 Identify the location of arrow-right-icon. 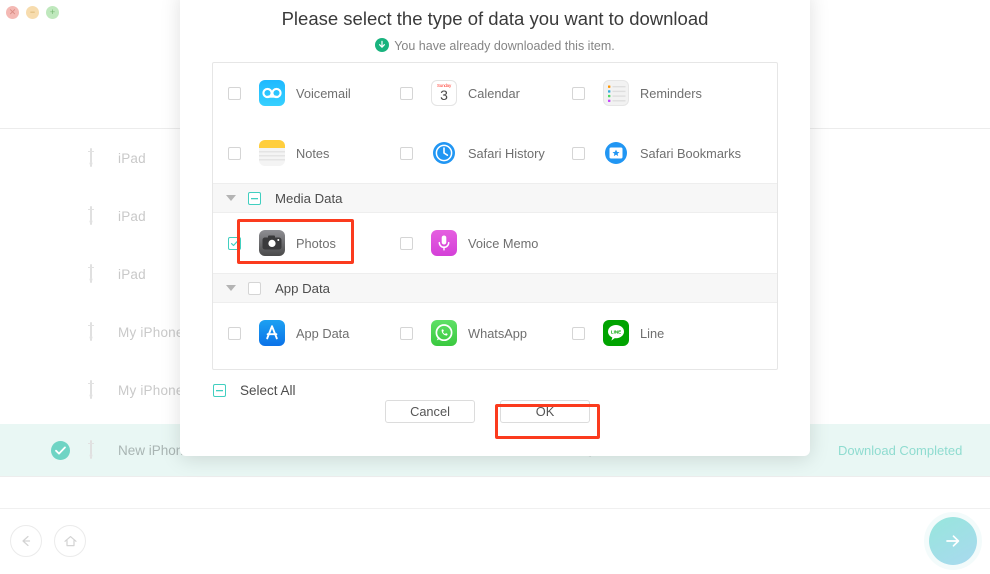
(953, 541).